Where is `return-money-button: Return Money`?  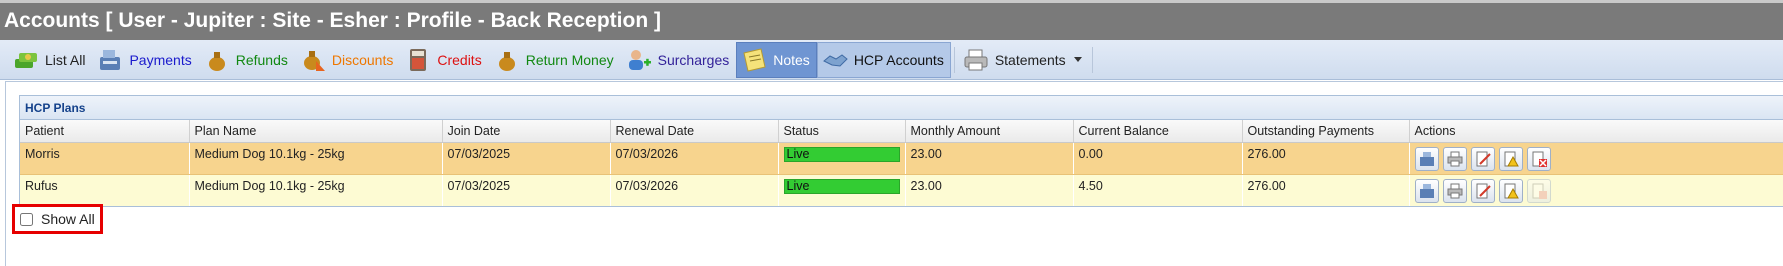
return-money-button: Return Money is located at coordinates (555, 60).